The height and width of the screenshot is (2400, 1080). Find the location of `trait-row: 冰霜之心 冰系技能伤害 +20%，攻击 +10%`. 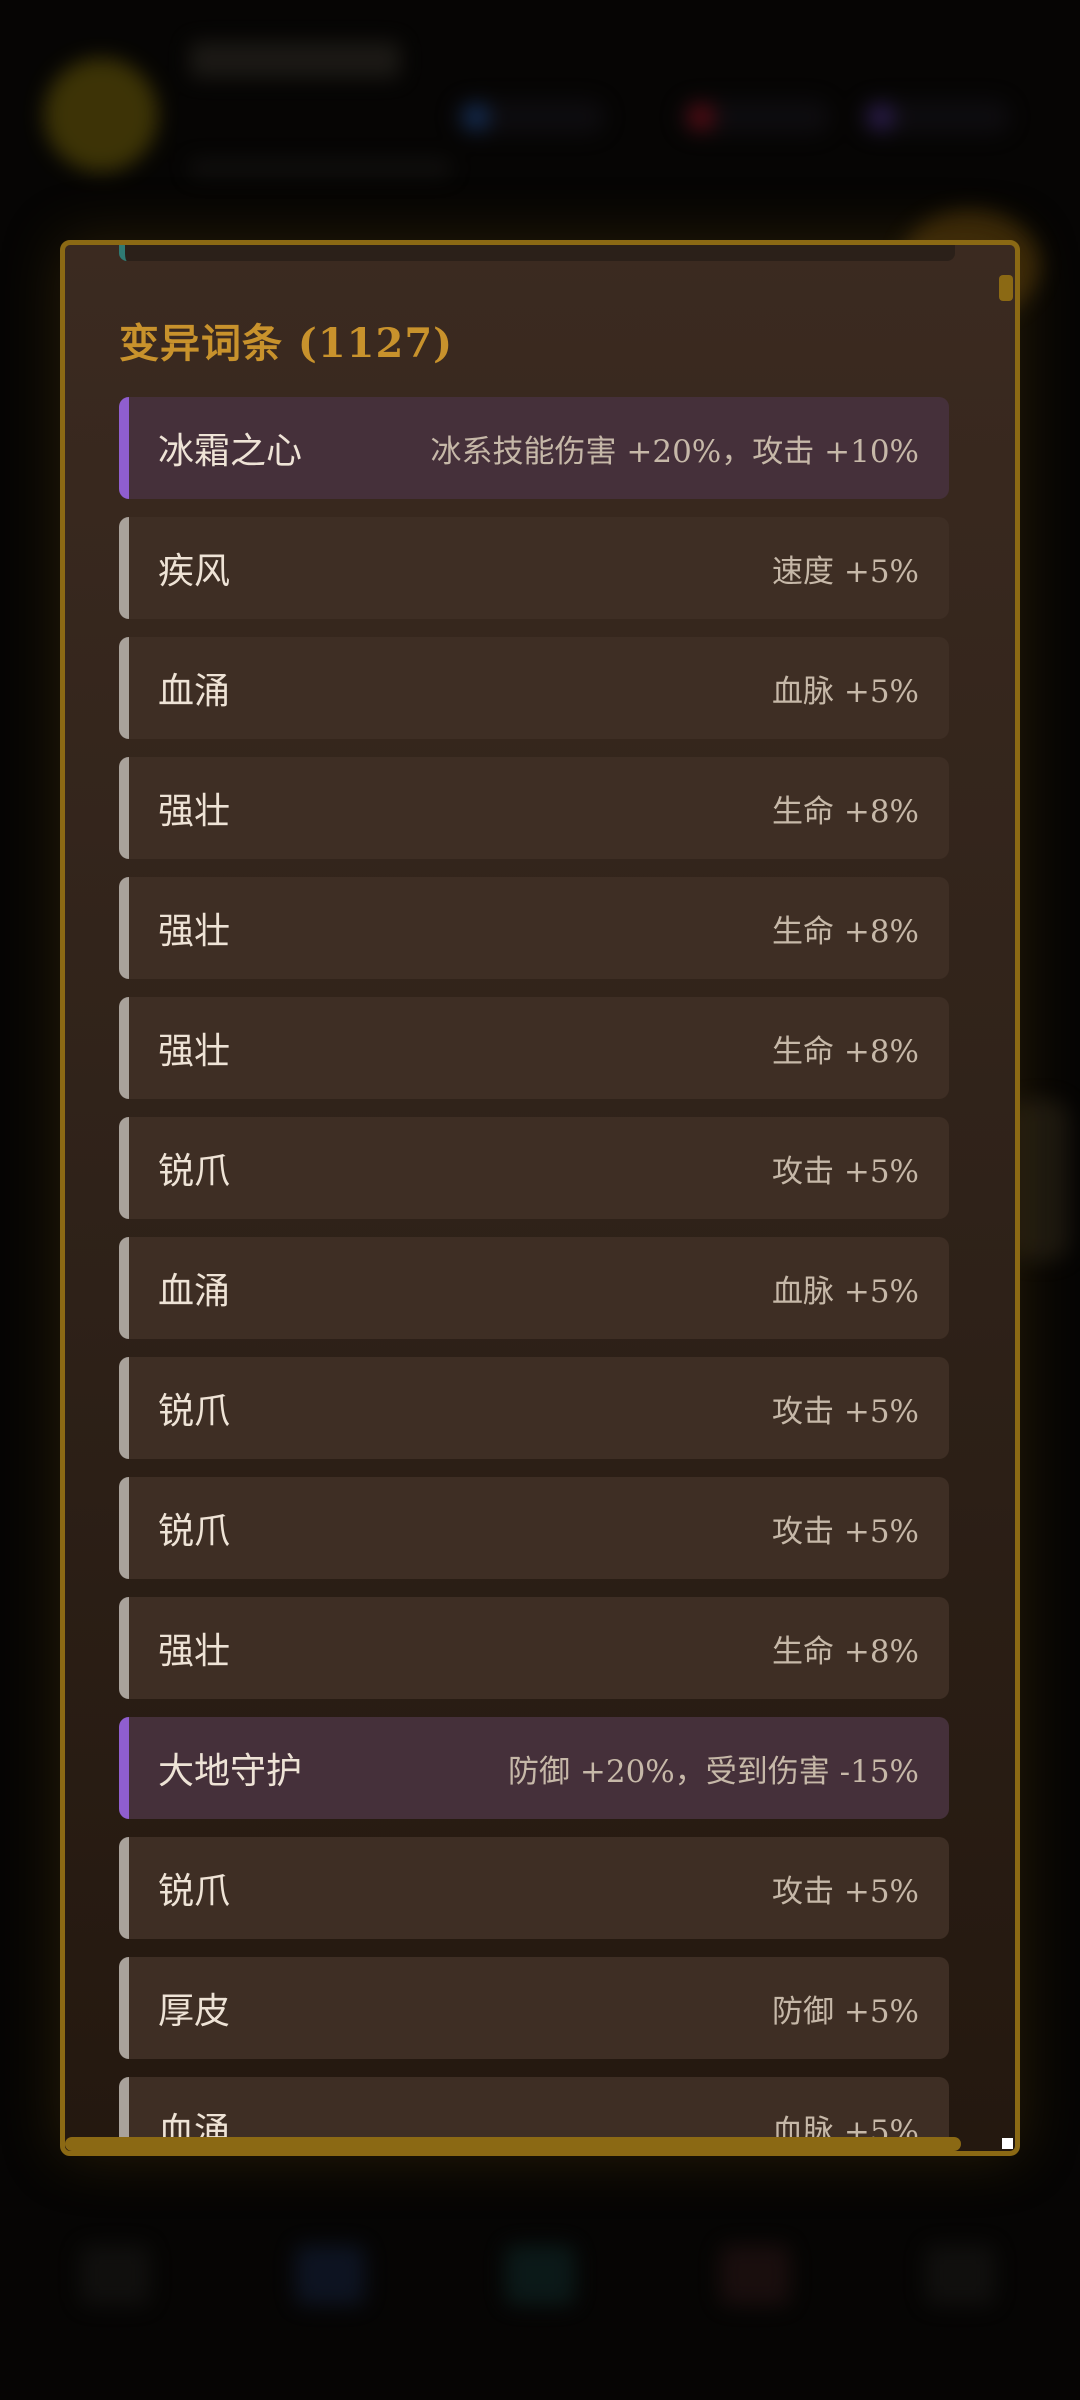

trait-row: 冰霜之心 冰系技能伤害 +20%，攻击 +10% is located at coordinates (534, 448).